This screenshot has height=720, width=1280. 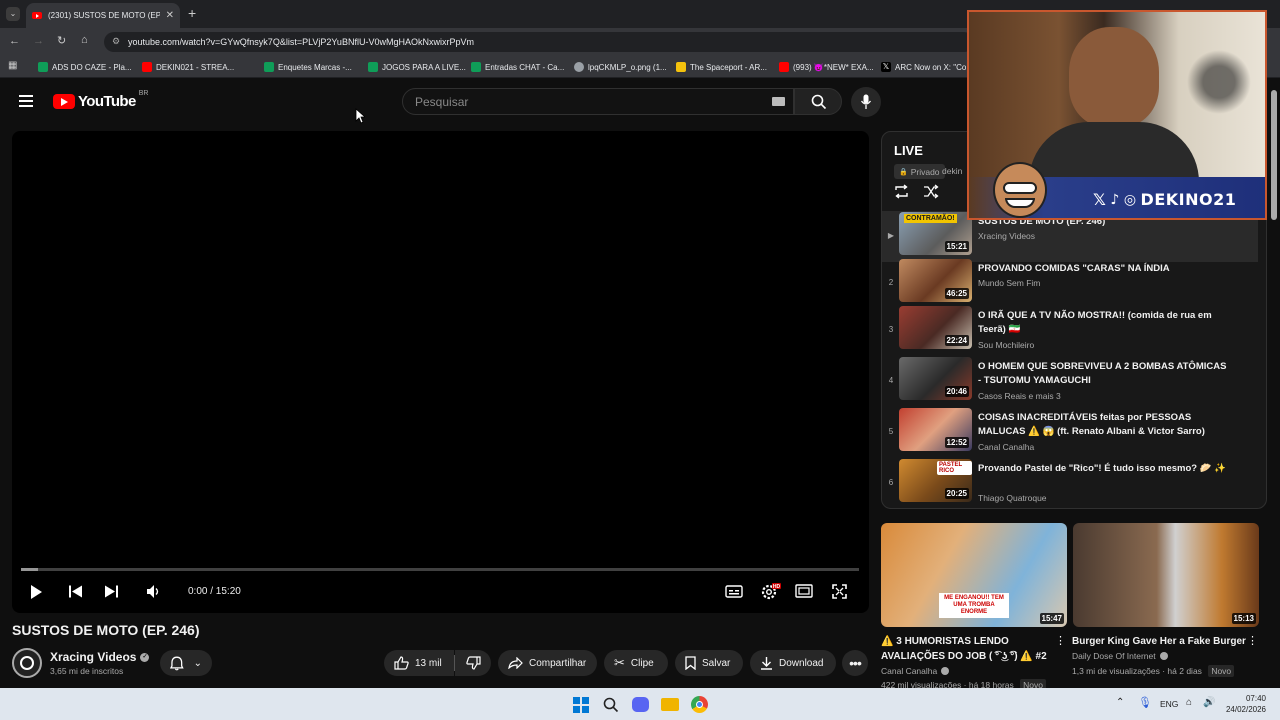 I want to click on search-input: Pesquisar, so click(x=598, y=101).